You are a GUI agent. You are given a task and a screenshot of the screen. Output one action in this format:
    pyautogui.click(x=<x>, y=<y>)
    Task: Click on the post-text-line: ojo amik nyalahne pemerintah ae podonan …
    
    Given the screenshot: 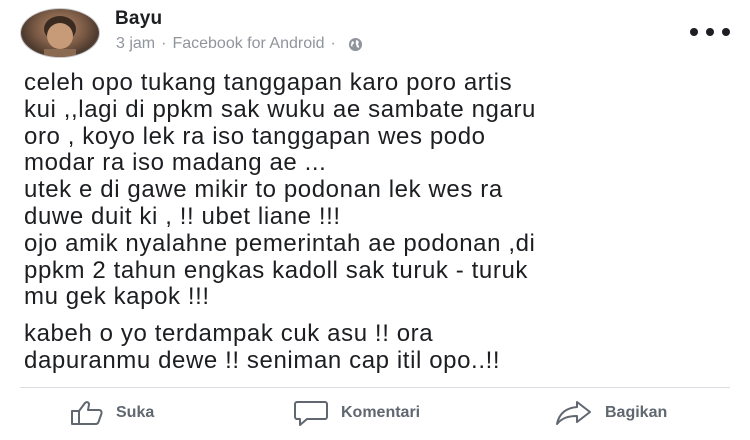 What is the action you would take?
    pyautogui.click(x=280, y=243)
    